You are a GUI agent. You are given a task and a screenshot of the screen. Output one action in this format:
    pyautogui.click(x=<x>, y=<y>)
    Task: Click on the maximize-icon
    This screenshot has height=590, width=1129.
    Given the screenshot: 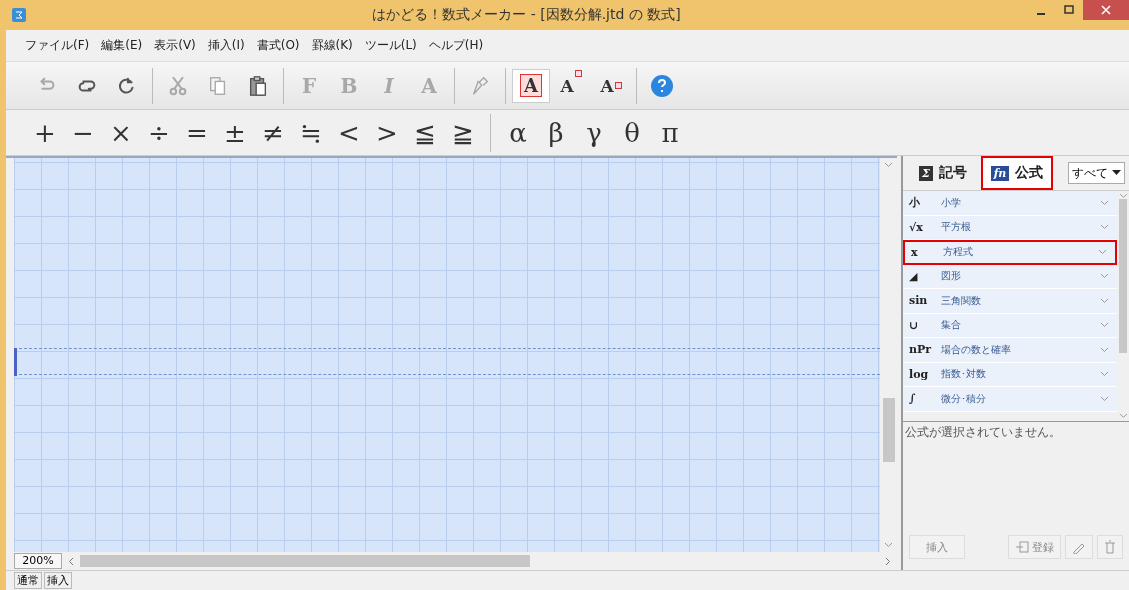 What is the action you would take?
    pyautogui.click(x=1069, y=10)
    